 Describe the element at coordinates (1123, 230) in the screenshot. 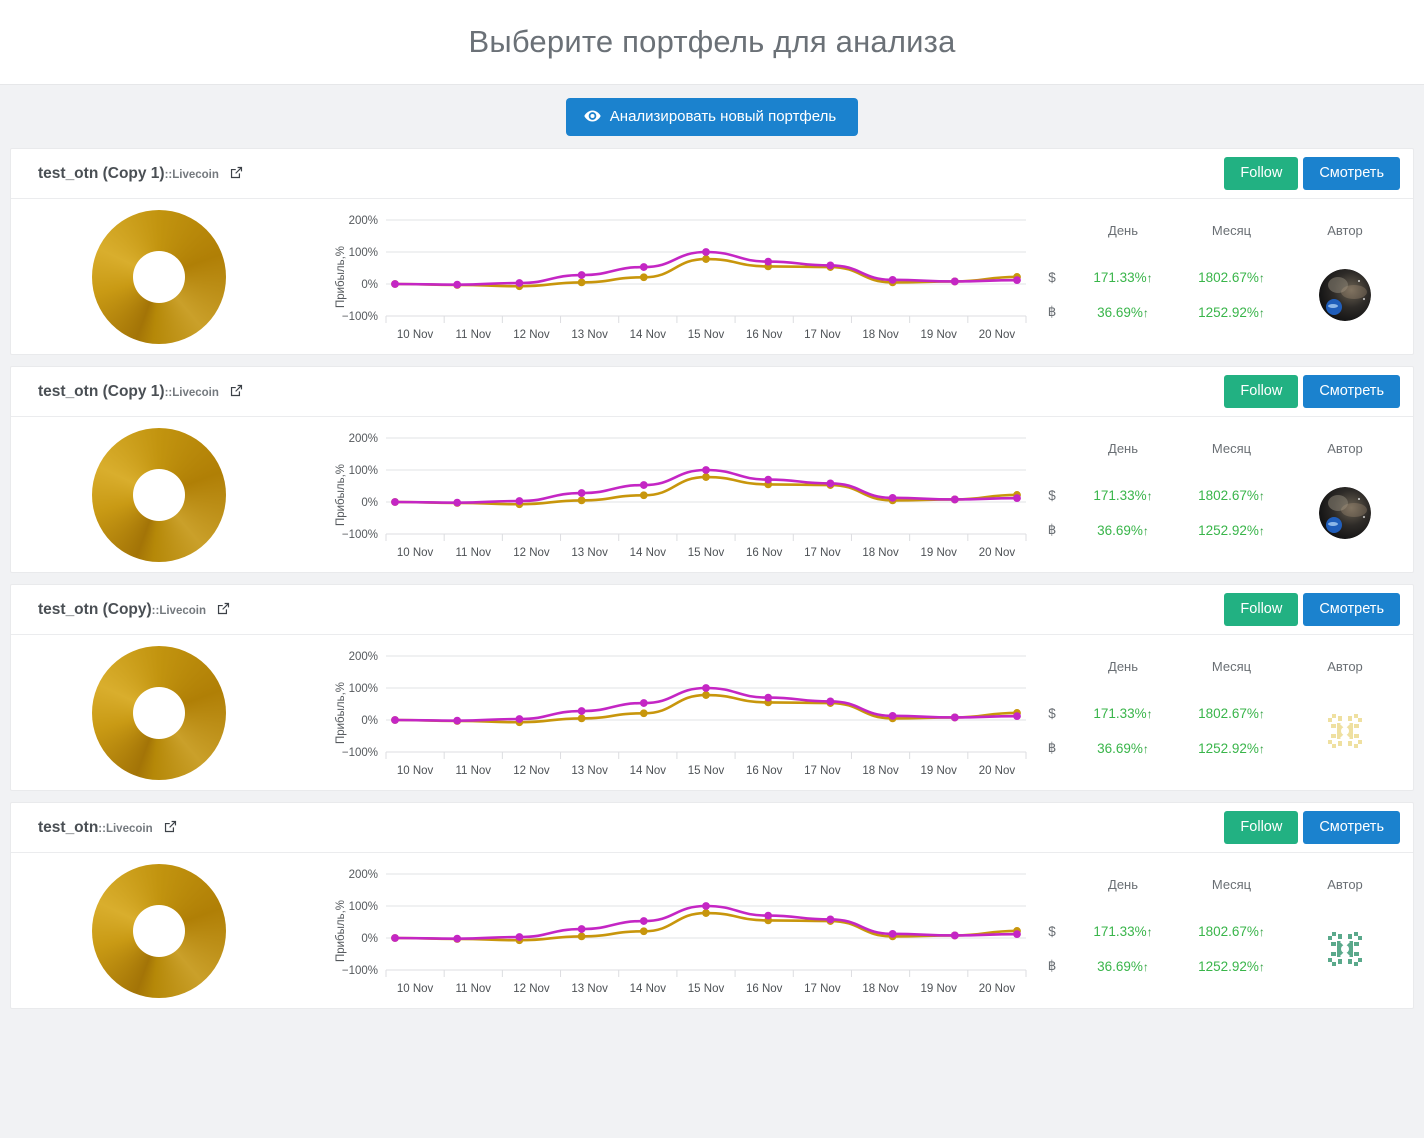

I see `stats-header-day: День` at that location.